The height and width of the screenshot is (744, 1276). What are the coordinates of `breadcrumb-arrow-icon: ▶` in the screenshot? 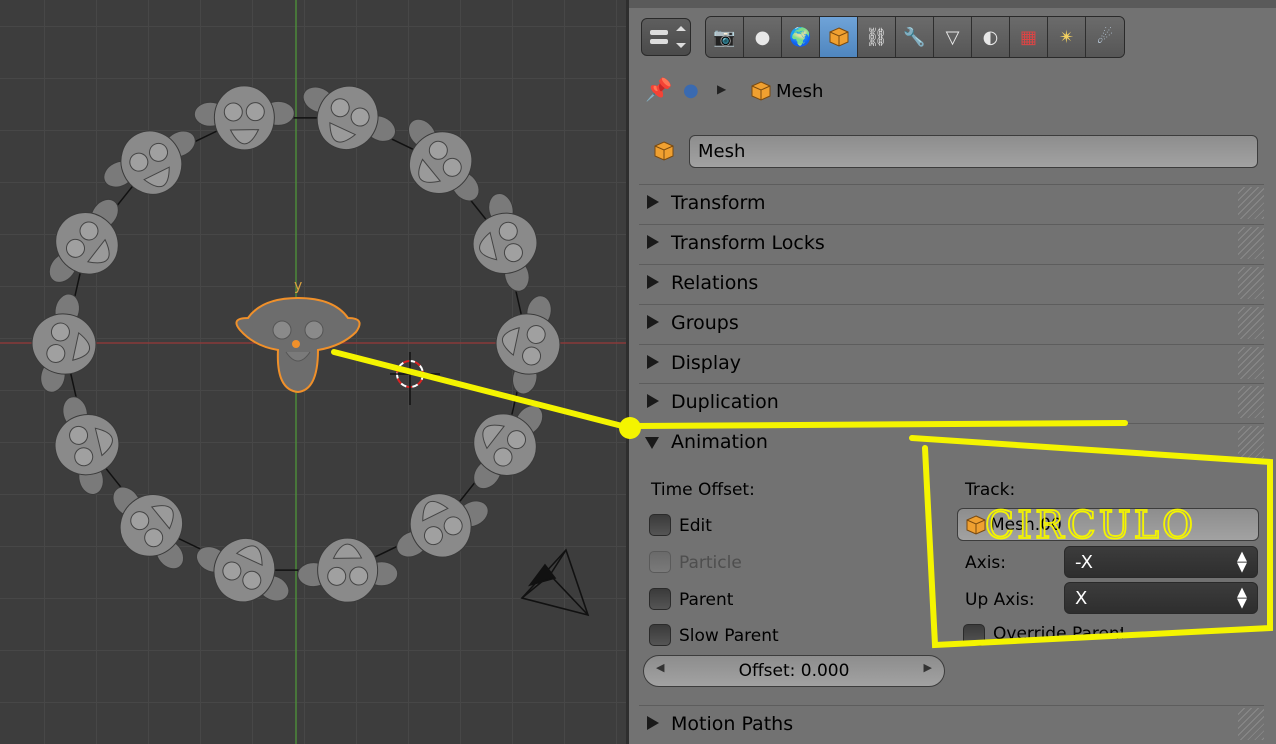 It's located at (722, 89).